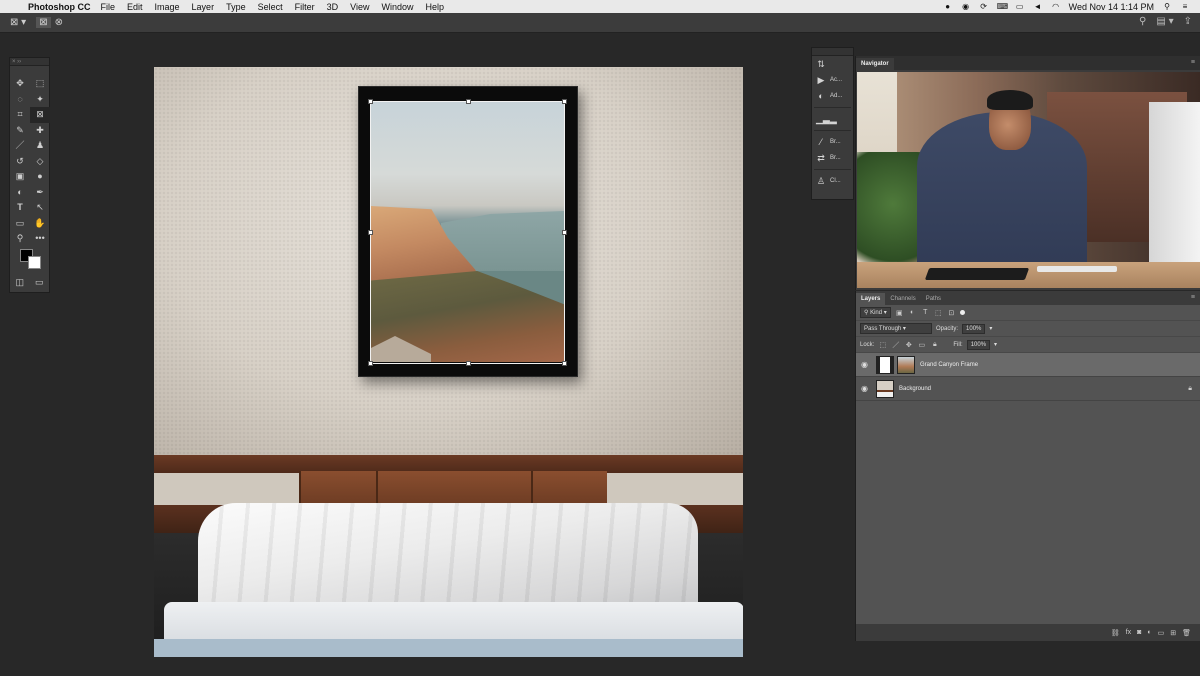  What do you see at coordinates (1142, 21) in the screenshot?
I see `search-icon: ⚲` at bounding box center [1142, 21].